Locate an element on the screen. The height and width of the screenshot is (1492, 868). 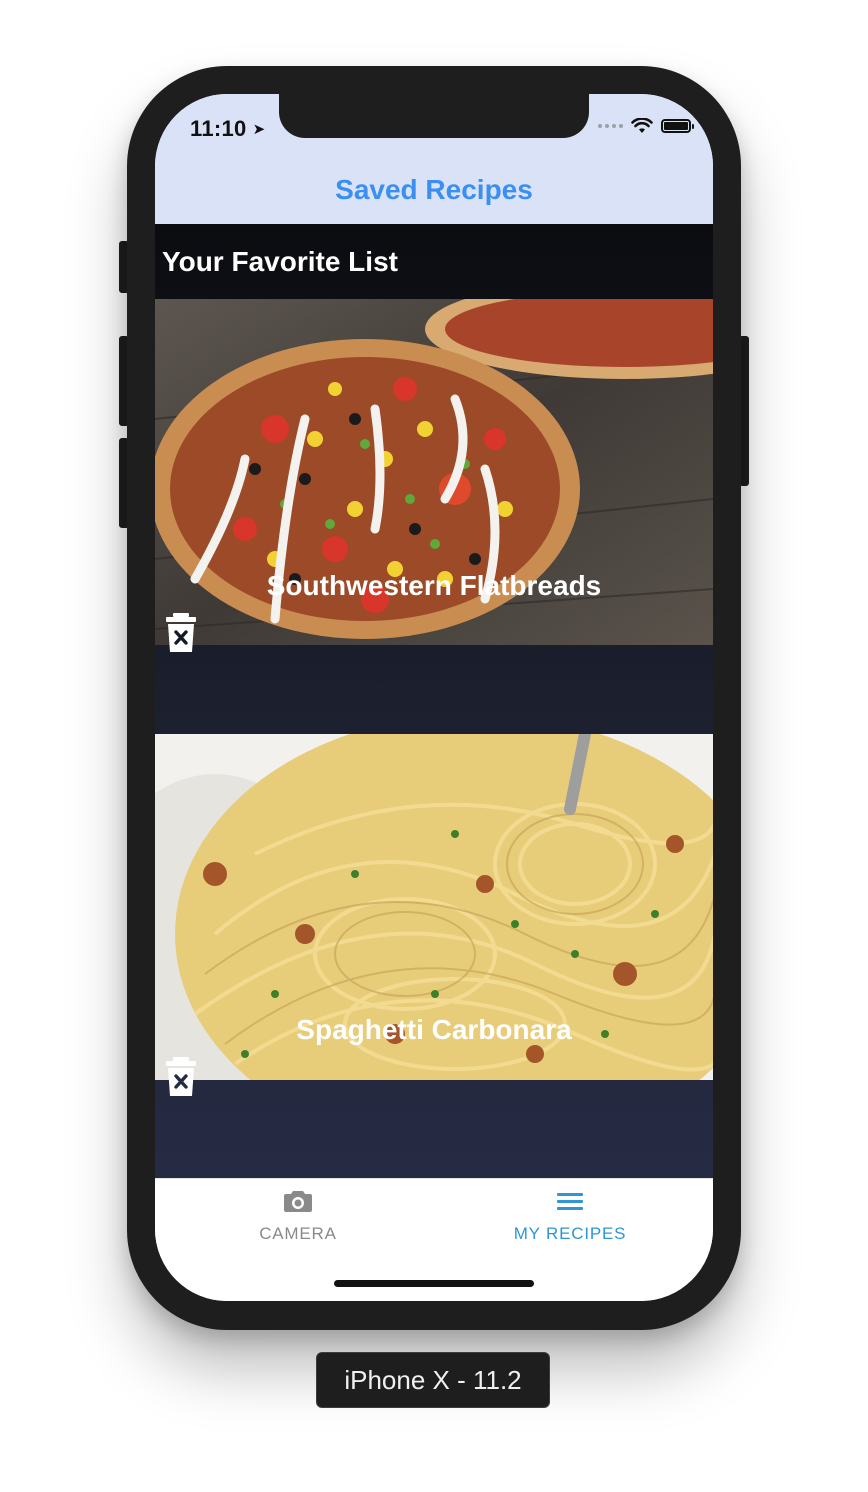
status-bar-time: 11:10 ➤ is located at coordinates (228, 128).